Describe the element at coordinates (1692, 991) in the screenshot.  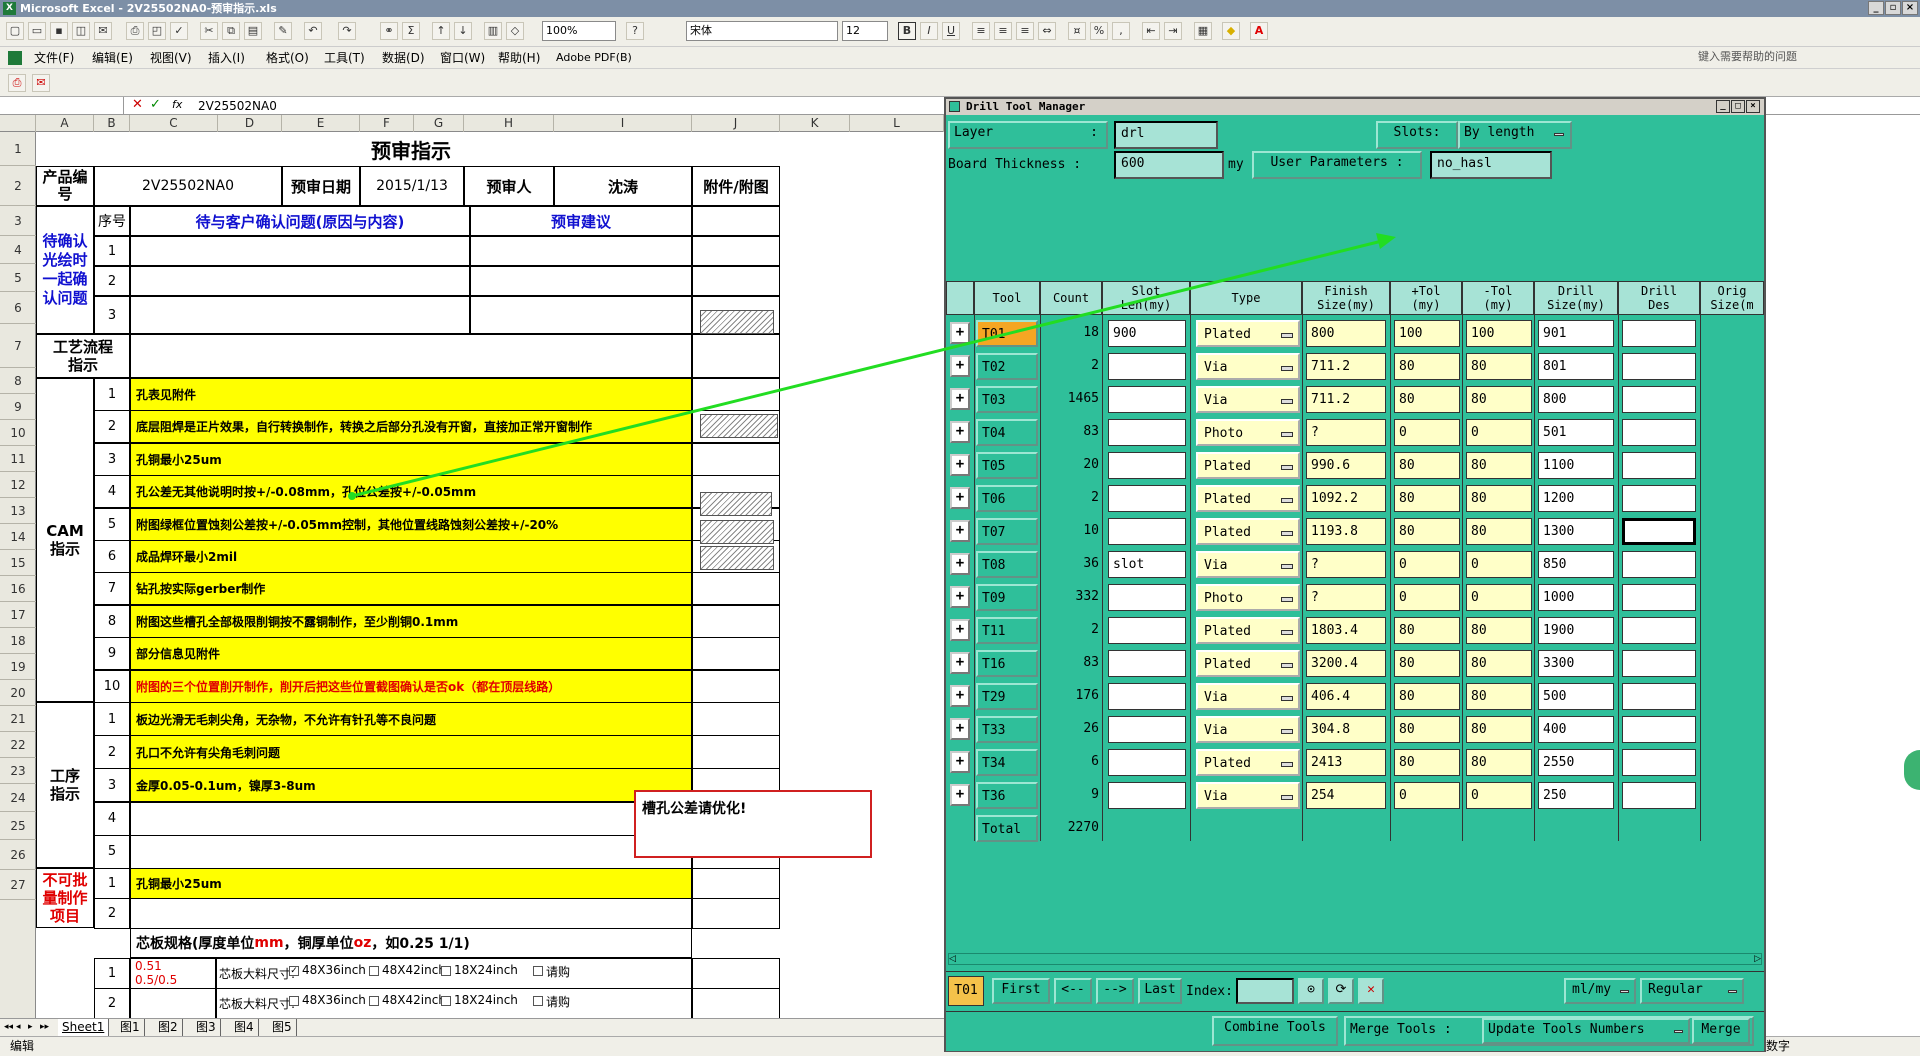
I see `mode-select: Regular` at that location.